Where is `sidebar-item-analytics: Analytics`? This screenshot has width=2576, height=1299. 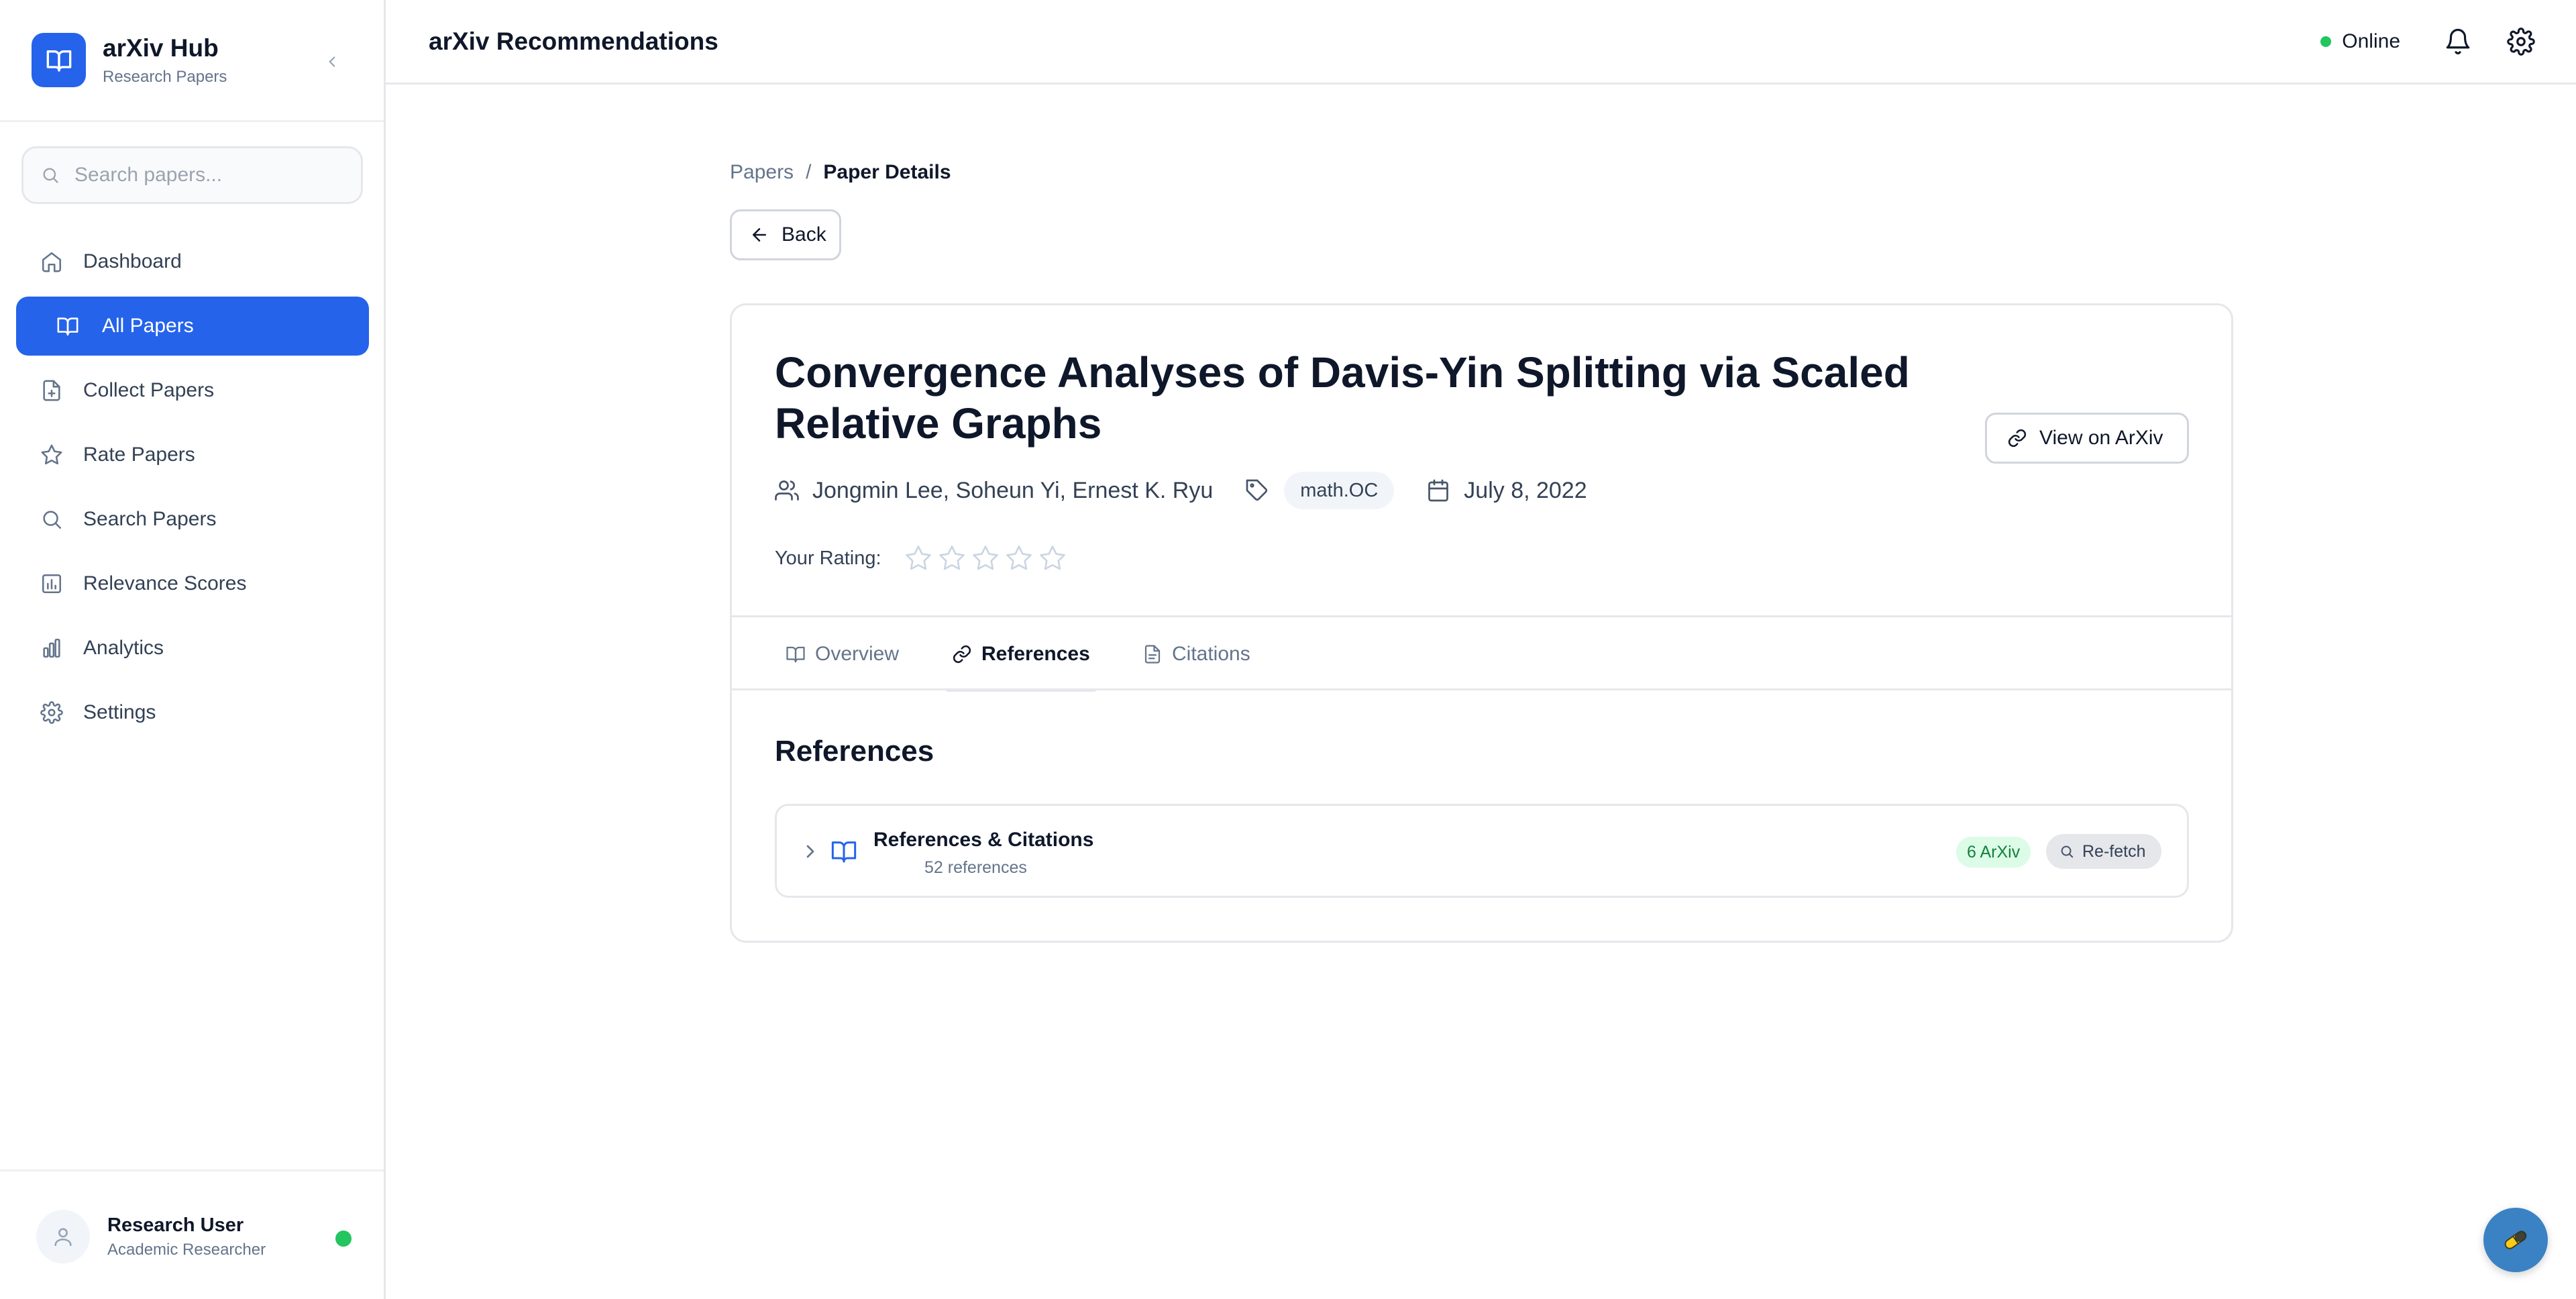
sidebar-item-analytics: Analytics is located at coordinates (192, 648).